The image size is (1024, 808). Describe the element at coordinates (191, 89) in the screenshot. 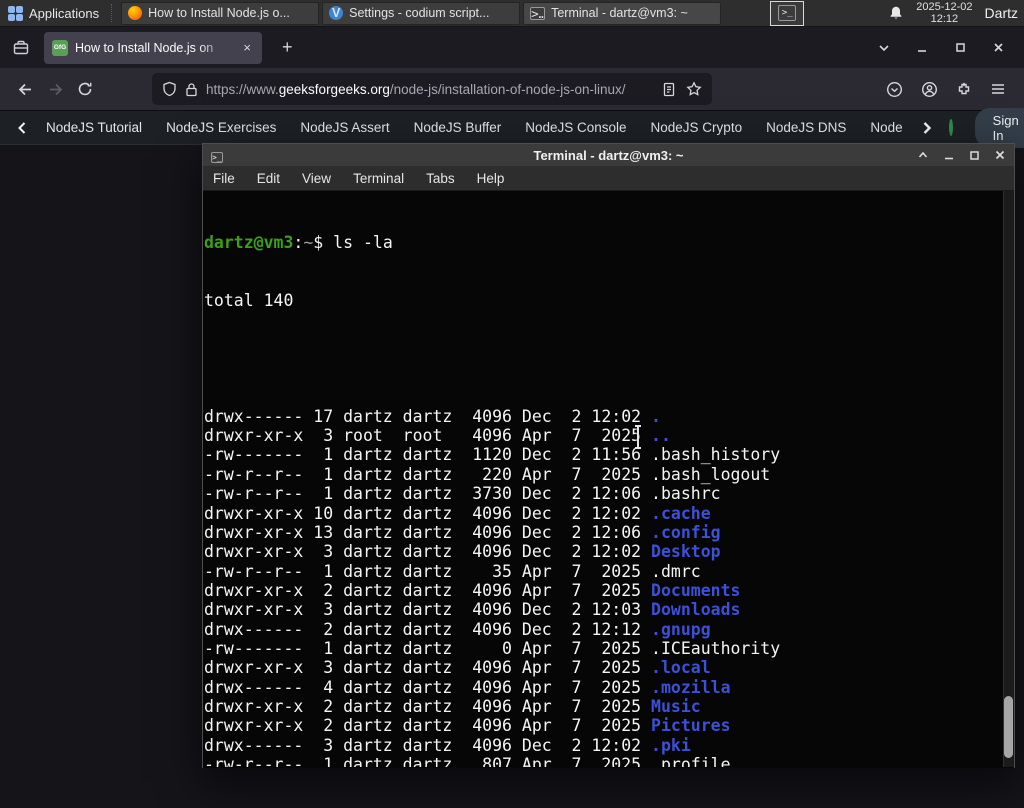

I see `lock-icon` at that location.